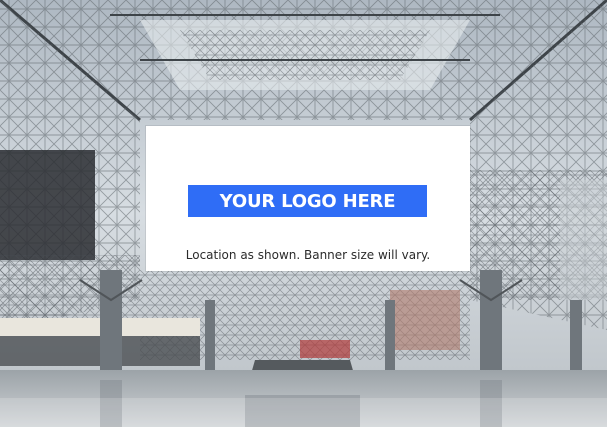  I want to click on logo-placeholder: YOUR LOGO HERE, so click(307, 201).